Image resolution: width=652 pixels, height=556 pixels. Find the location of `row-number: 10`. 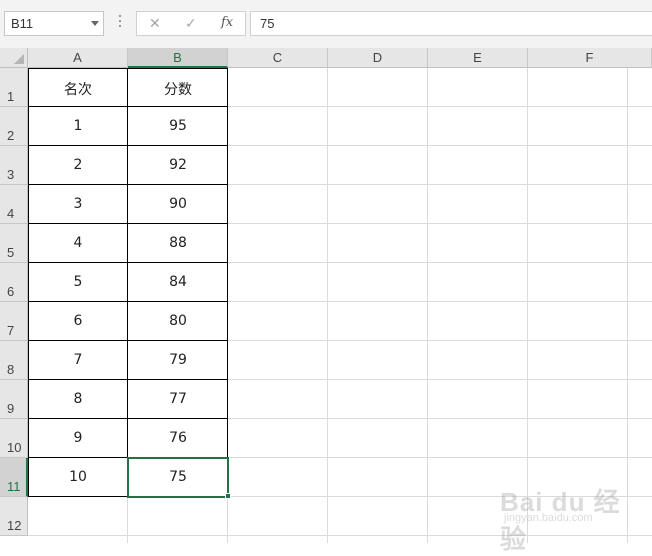

row-number: 10 is located at coordinates (14, 447).